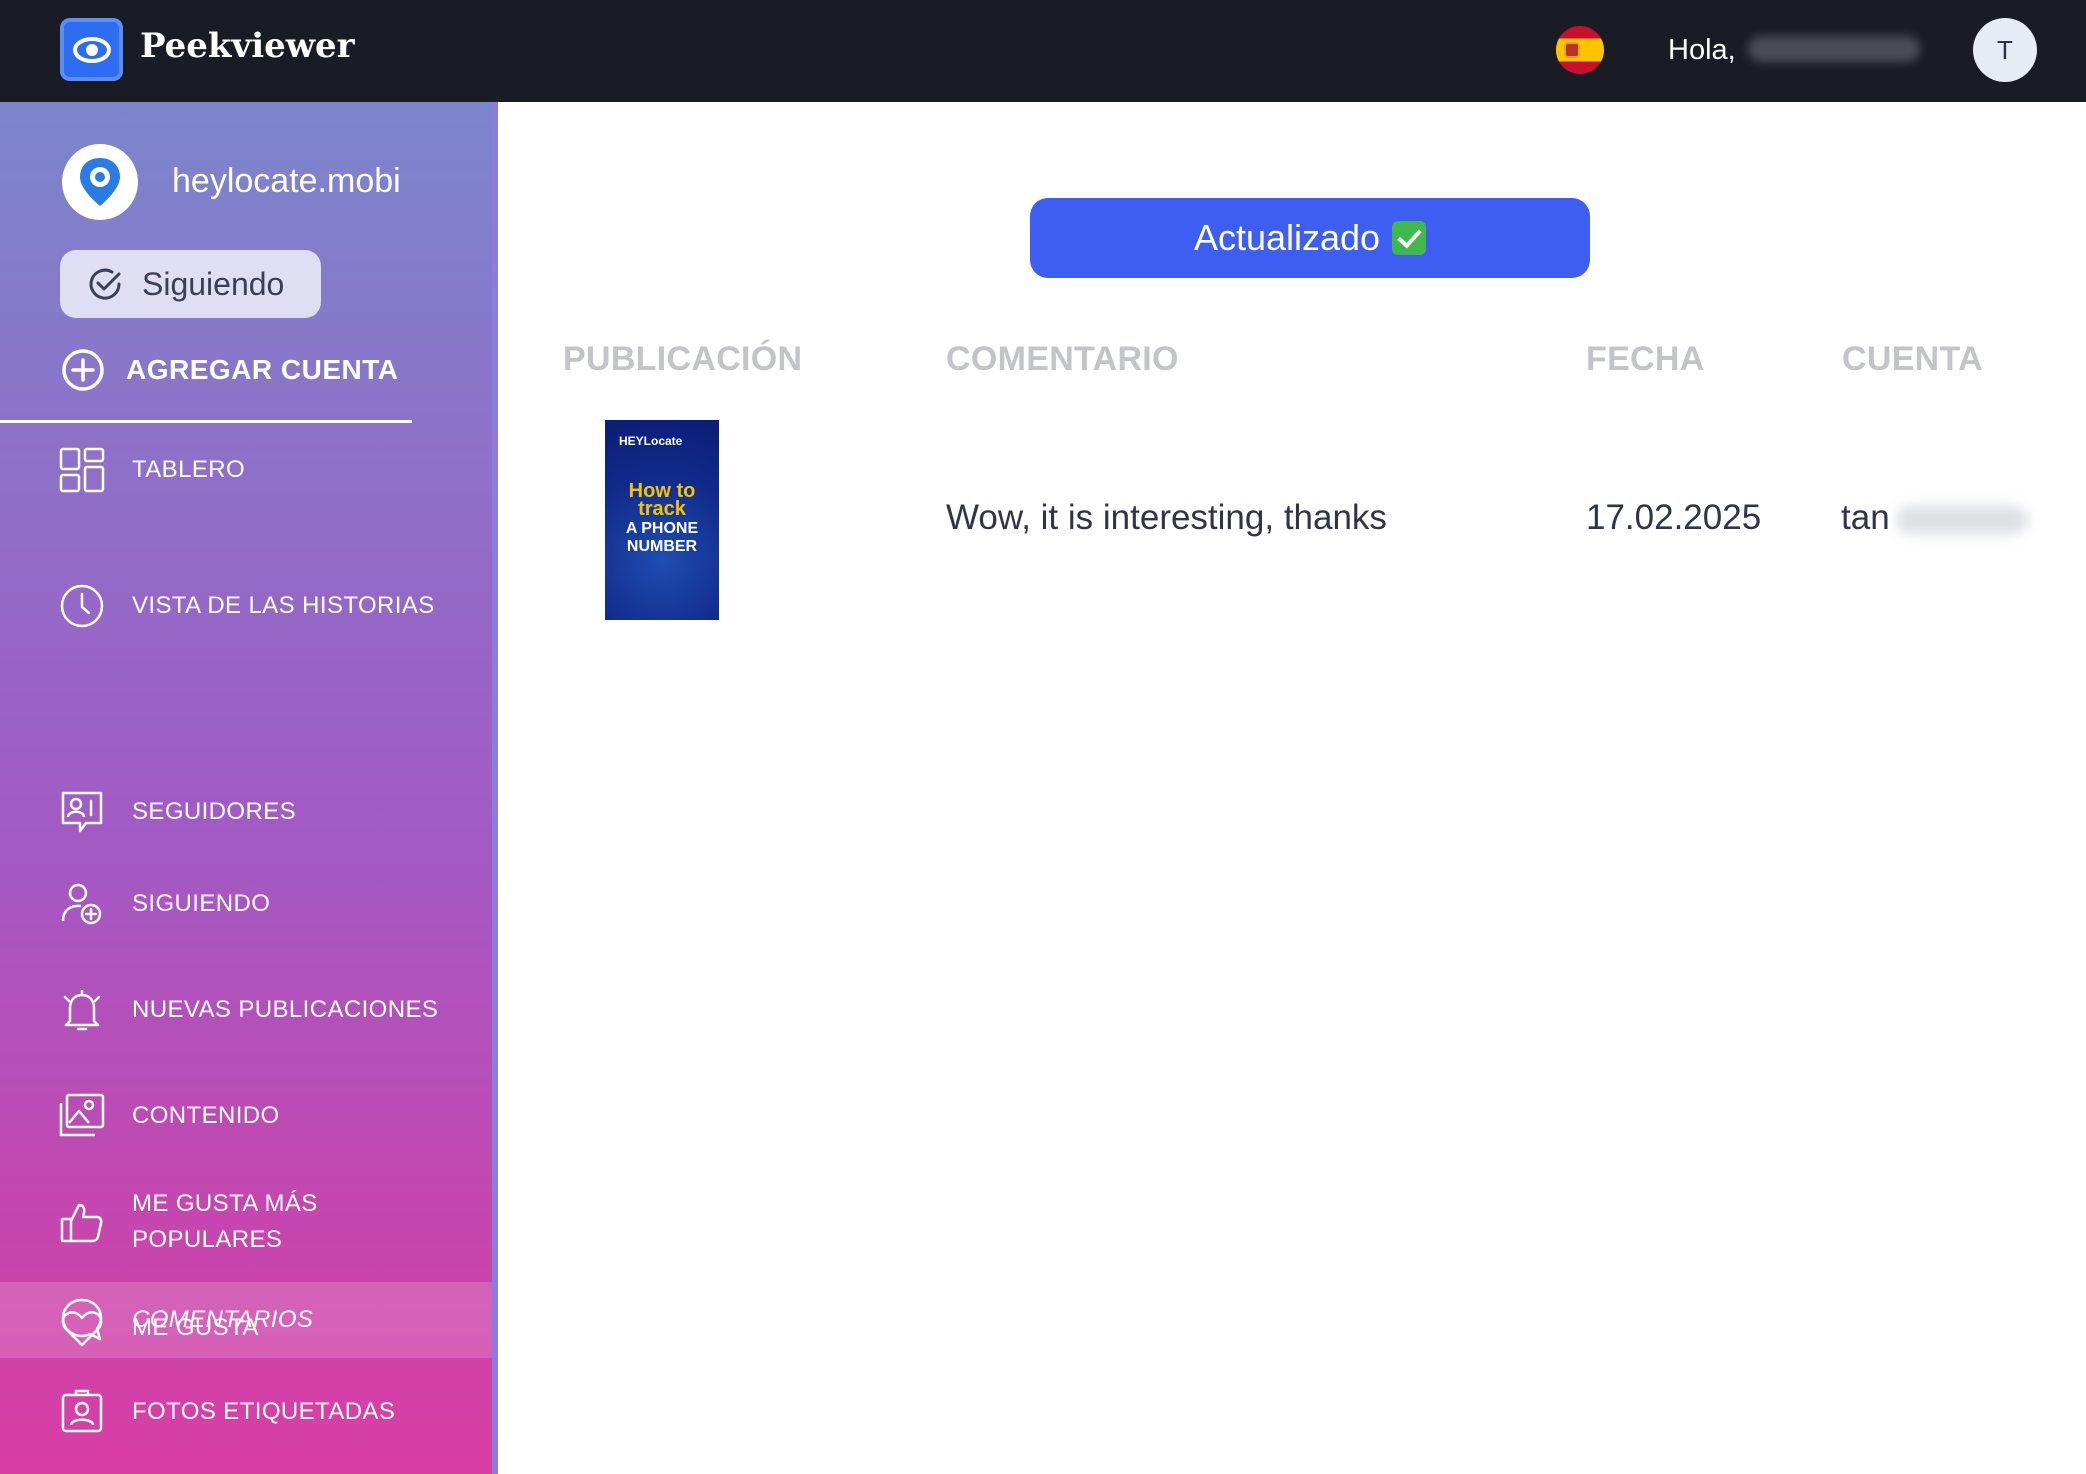 The width and height of the screenshot is (2086, 1474). Describe the element at coordinates (651, 441) in the screenshot. I see `thumbnail-brand: HEYLocate` at that location.